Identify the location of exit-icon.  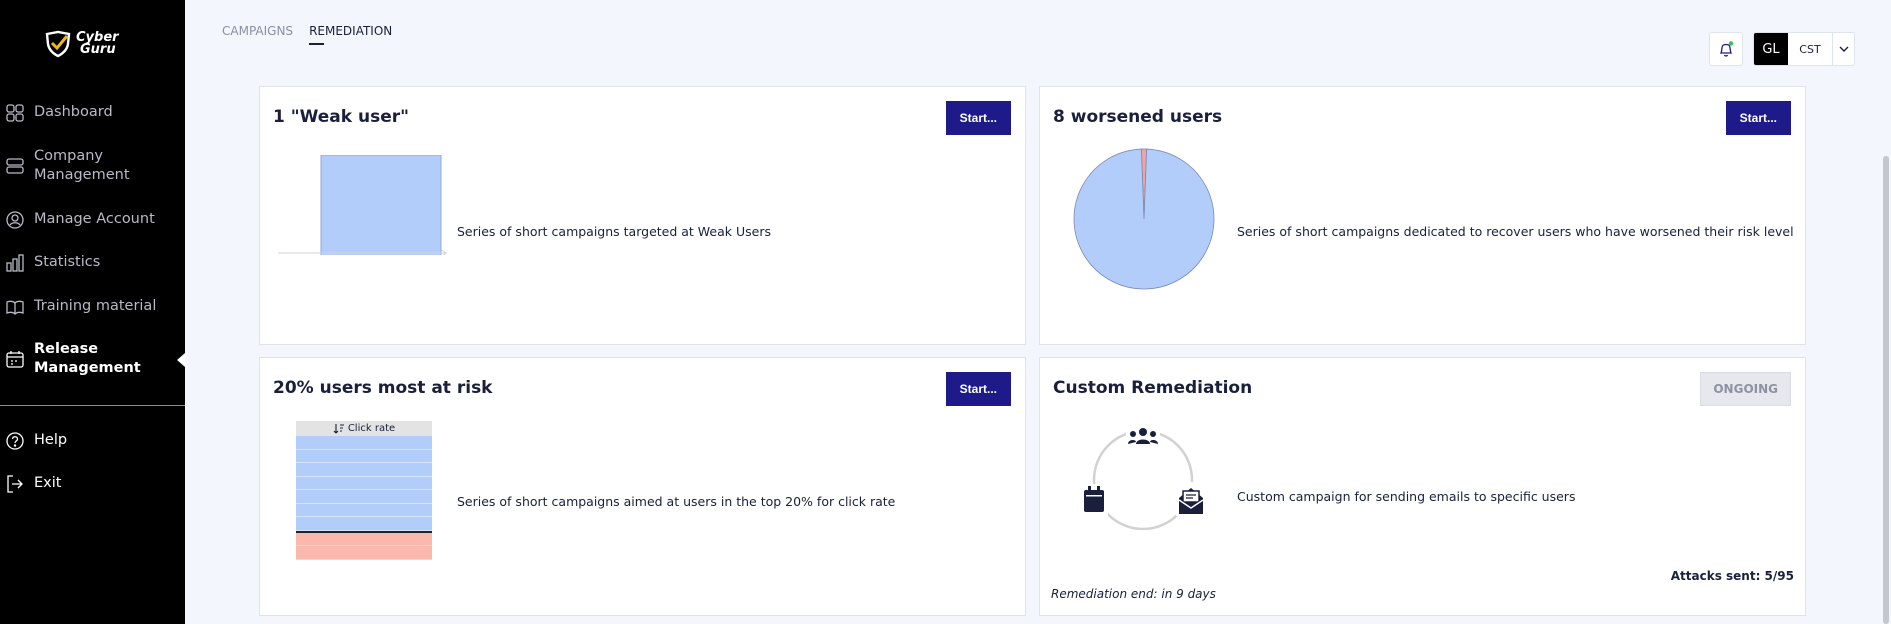
(15, 484).